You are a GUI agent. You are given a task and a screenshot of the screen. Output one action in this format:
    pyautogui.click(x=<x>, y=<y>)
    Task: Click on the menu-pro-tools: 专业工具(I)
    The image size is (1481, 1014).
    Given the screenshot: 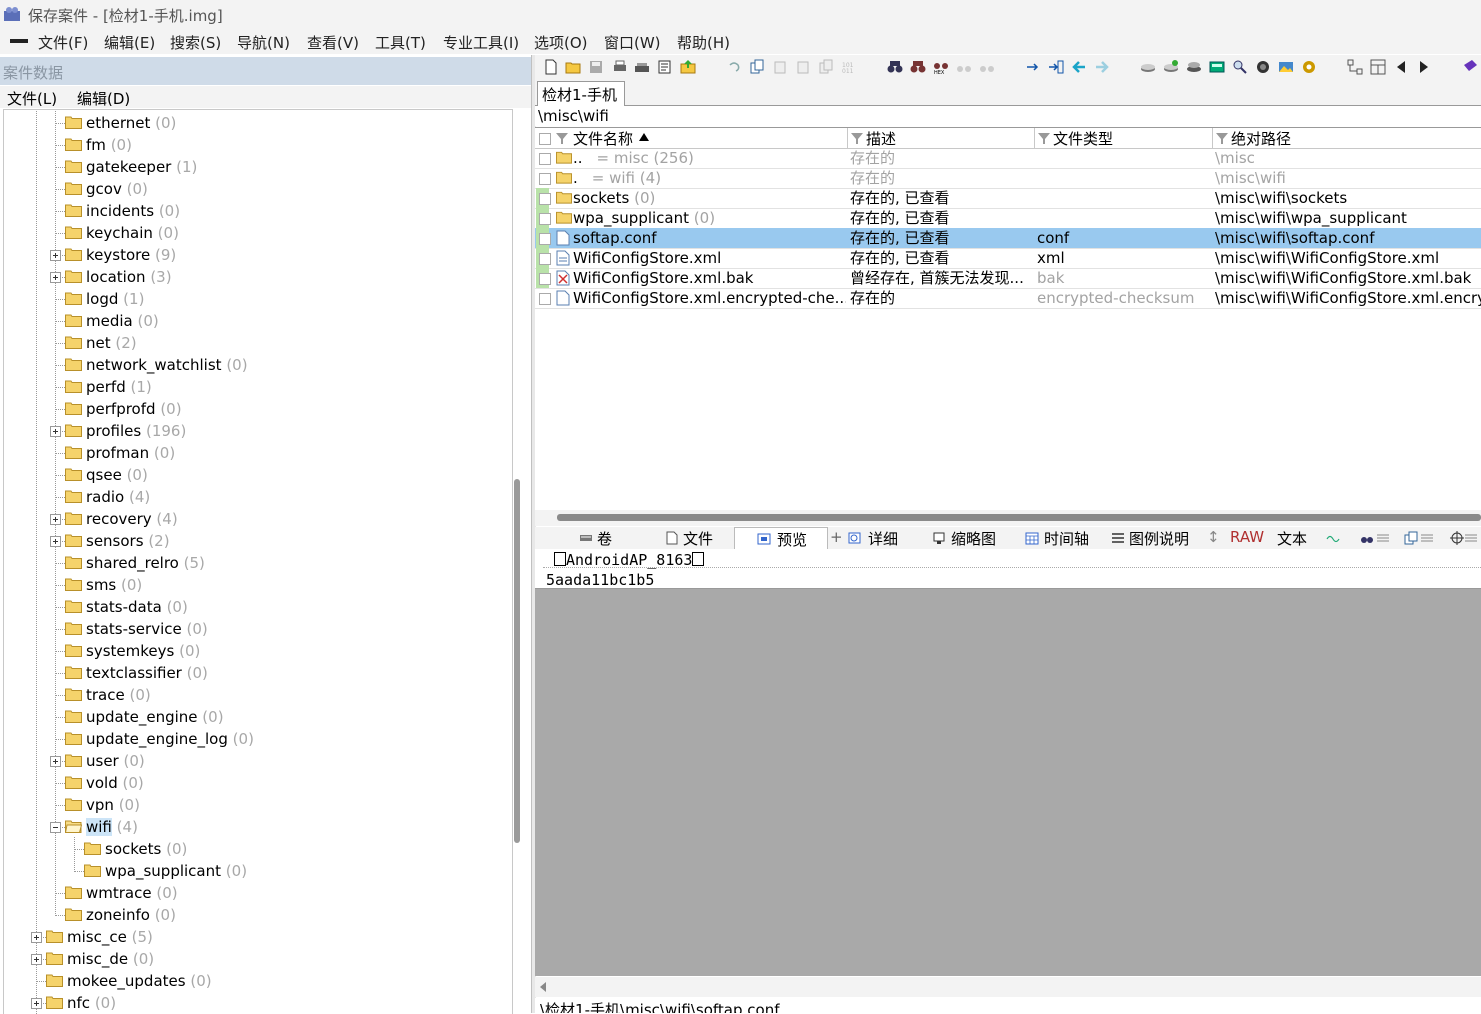 What is the action you would take?
    pyautogui.click(x=481, y=42)
    